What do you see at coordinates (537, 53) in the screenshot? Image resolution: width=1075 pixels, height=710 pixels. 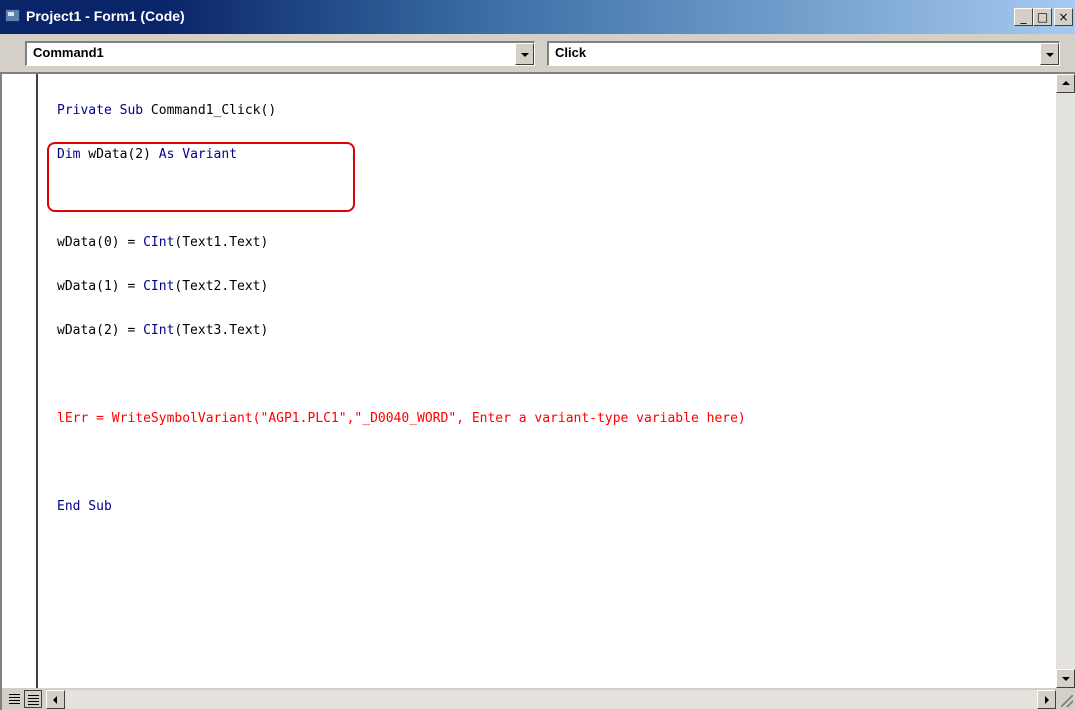 I see `combo-toolbar: Command1 Click` at bounding box center [537, 53].